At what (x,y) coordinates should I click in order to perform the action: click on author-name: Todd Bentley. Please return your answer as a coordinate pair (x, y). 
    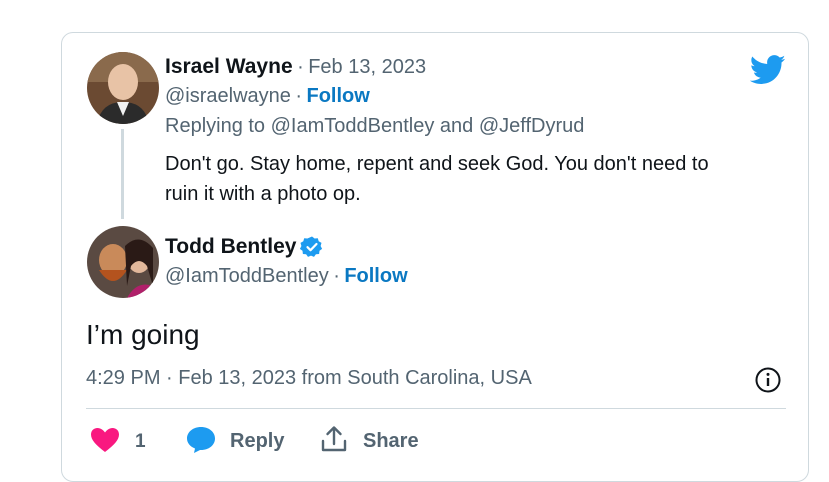
    Looking at the image, I should click on (230, 247).